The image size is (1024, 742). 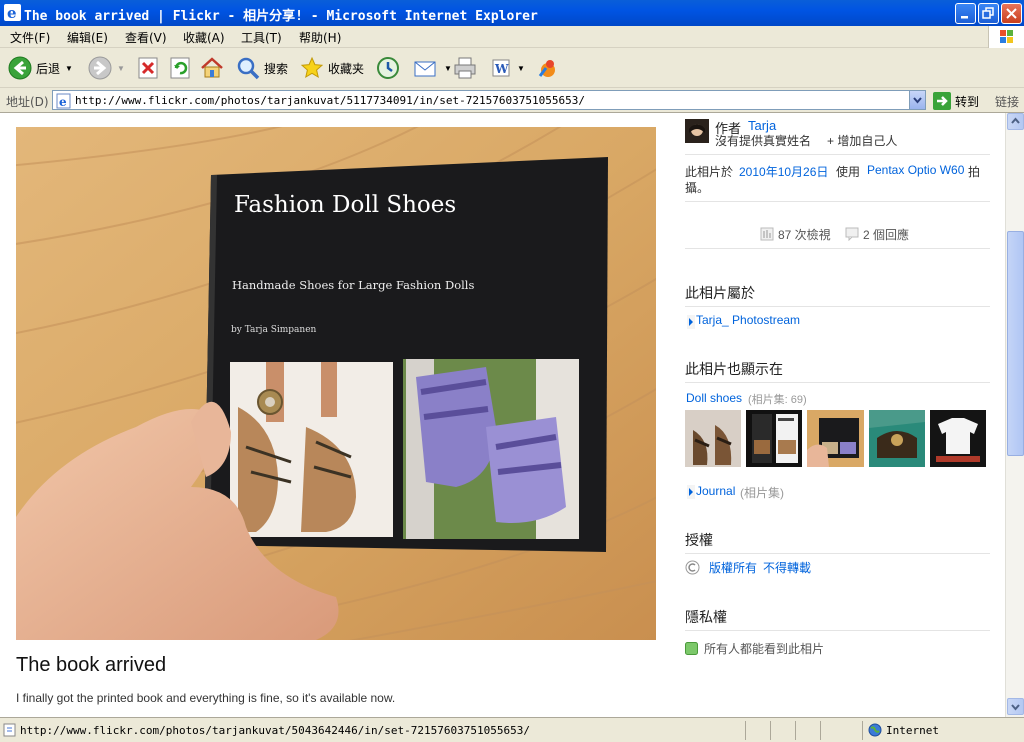 What do you see at coordinates (917, 100) in the screenshot?
I see `address-dropdown-button` at bounding box center [917, 100].